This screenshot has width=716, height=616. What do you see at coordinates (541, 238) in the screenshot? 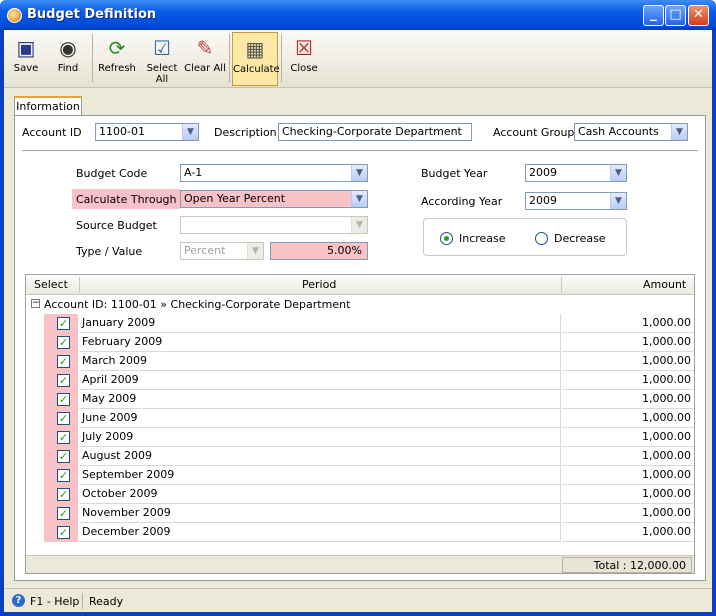
I see `decrease-radio` at bounding box center [541, 238].